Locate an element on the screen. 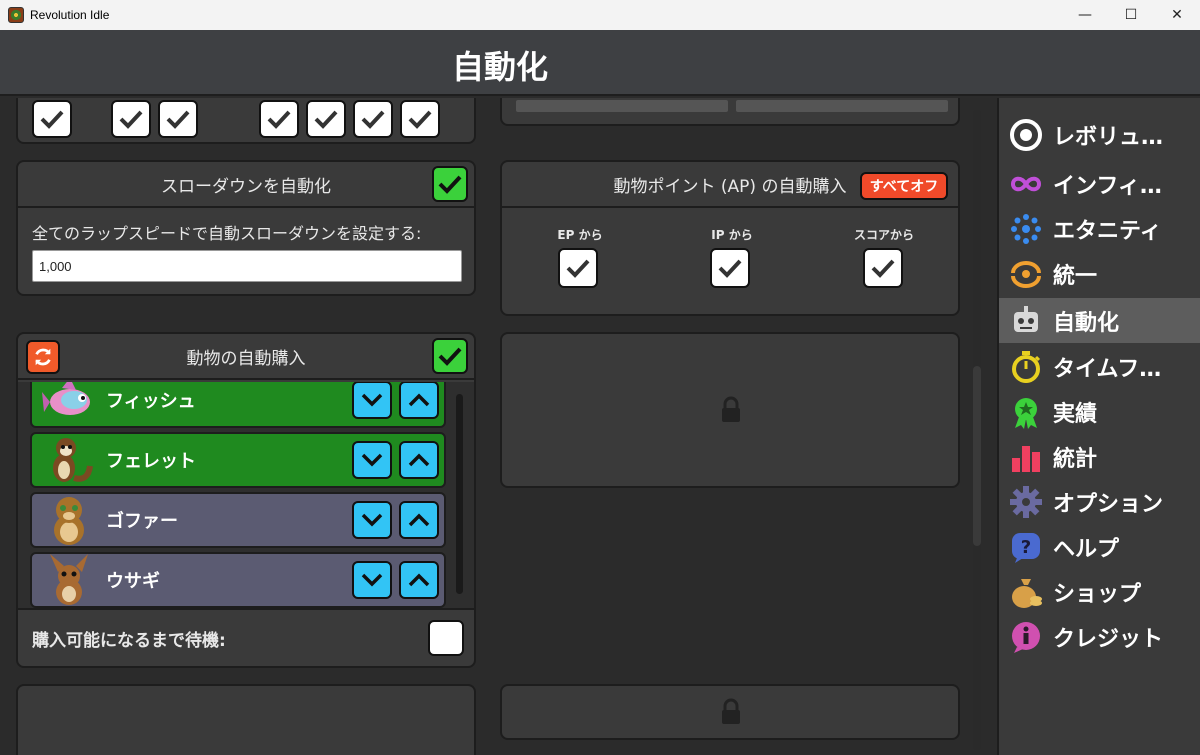 The width and height of the screenshot is (1200, 755). refresh-button is located at coordinates (43, 357).